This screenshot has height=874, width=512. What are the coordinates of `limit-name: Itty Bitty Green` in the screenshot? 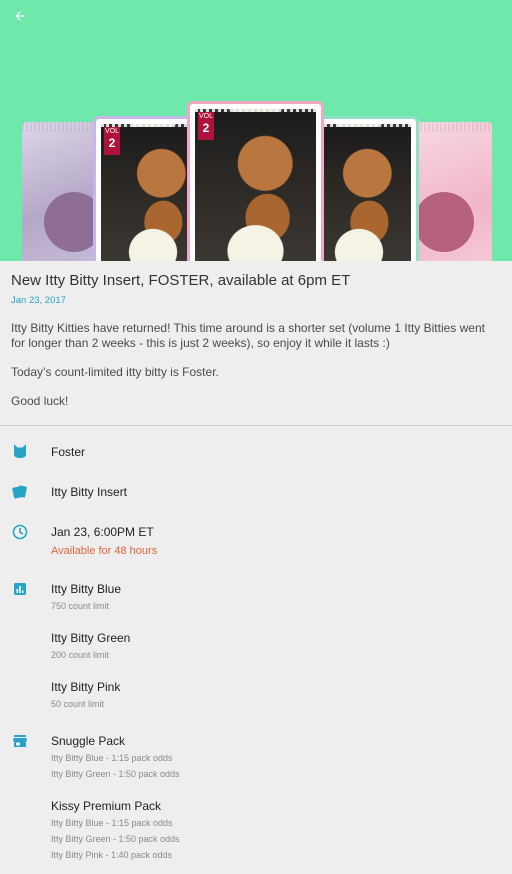 It's located at (91, 638).